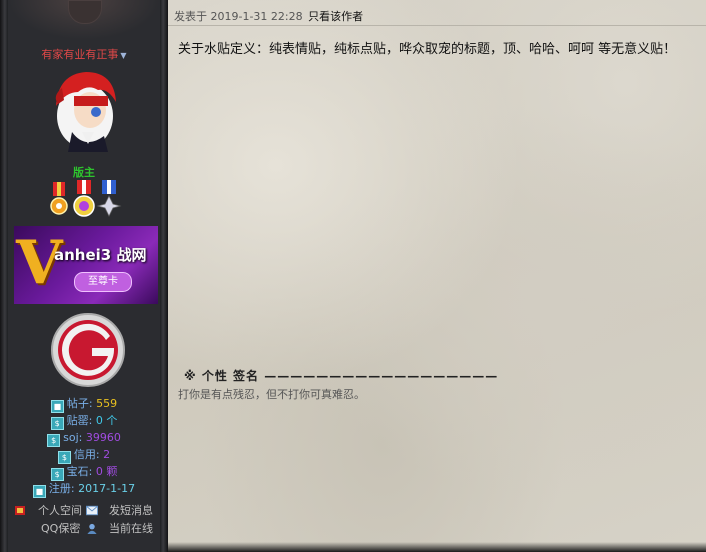 The height and width of the screenshot is (552, 706). What do you see at coordinates (61, 488) in the screenshot?
I see `stat-label: 注册:` at bounding box center [61, 488].